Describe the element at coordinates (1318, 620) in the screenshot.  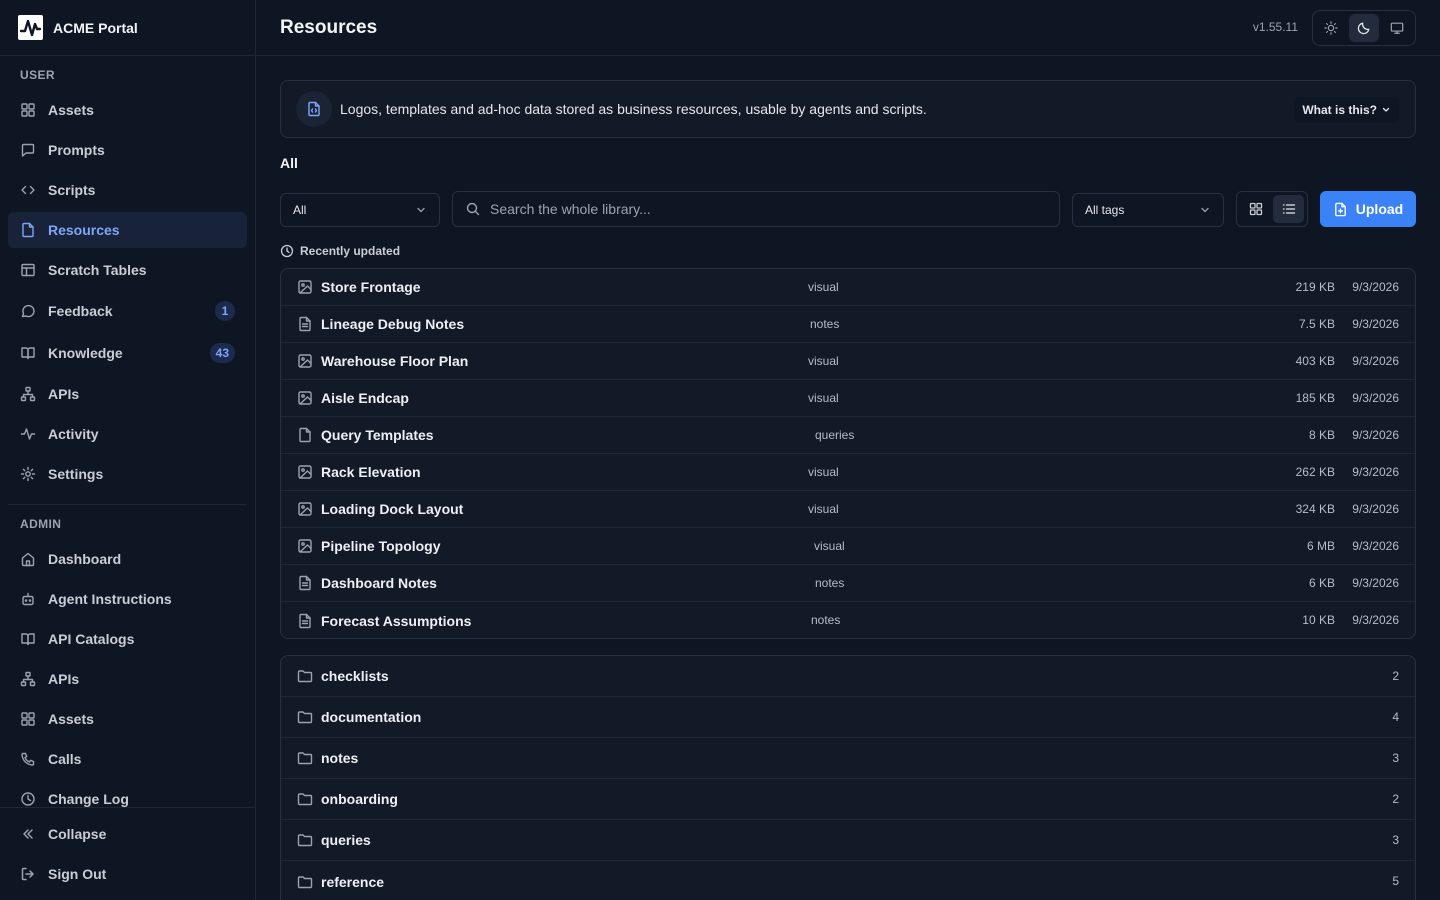
I see `resource-size: 10 KB` at that location.